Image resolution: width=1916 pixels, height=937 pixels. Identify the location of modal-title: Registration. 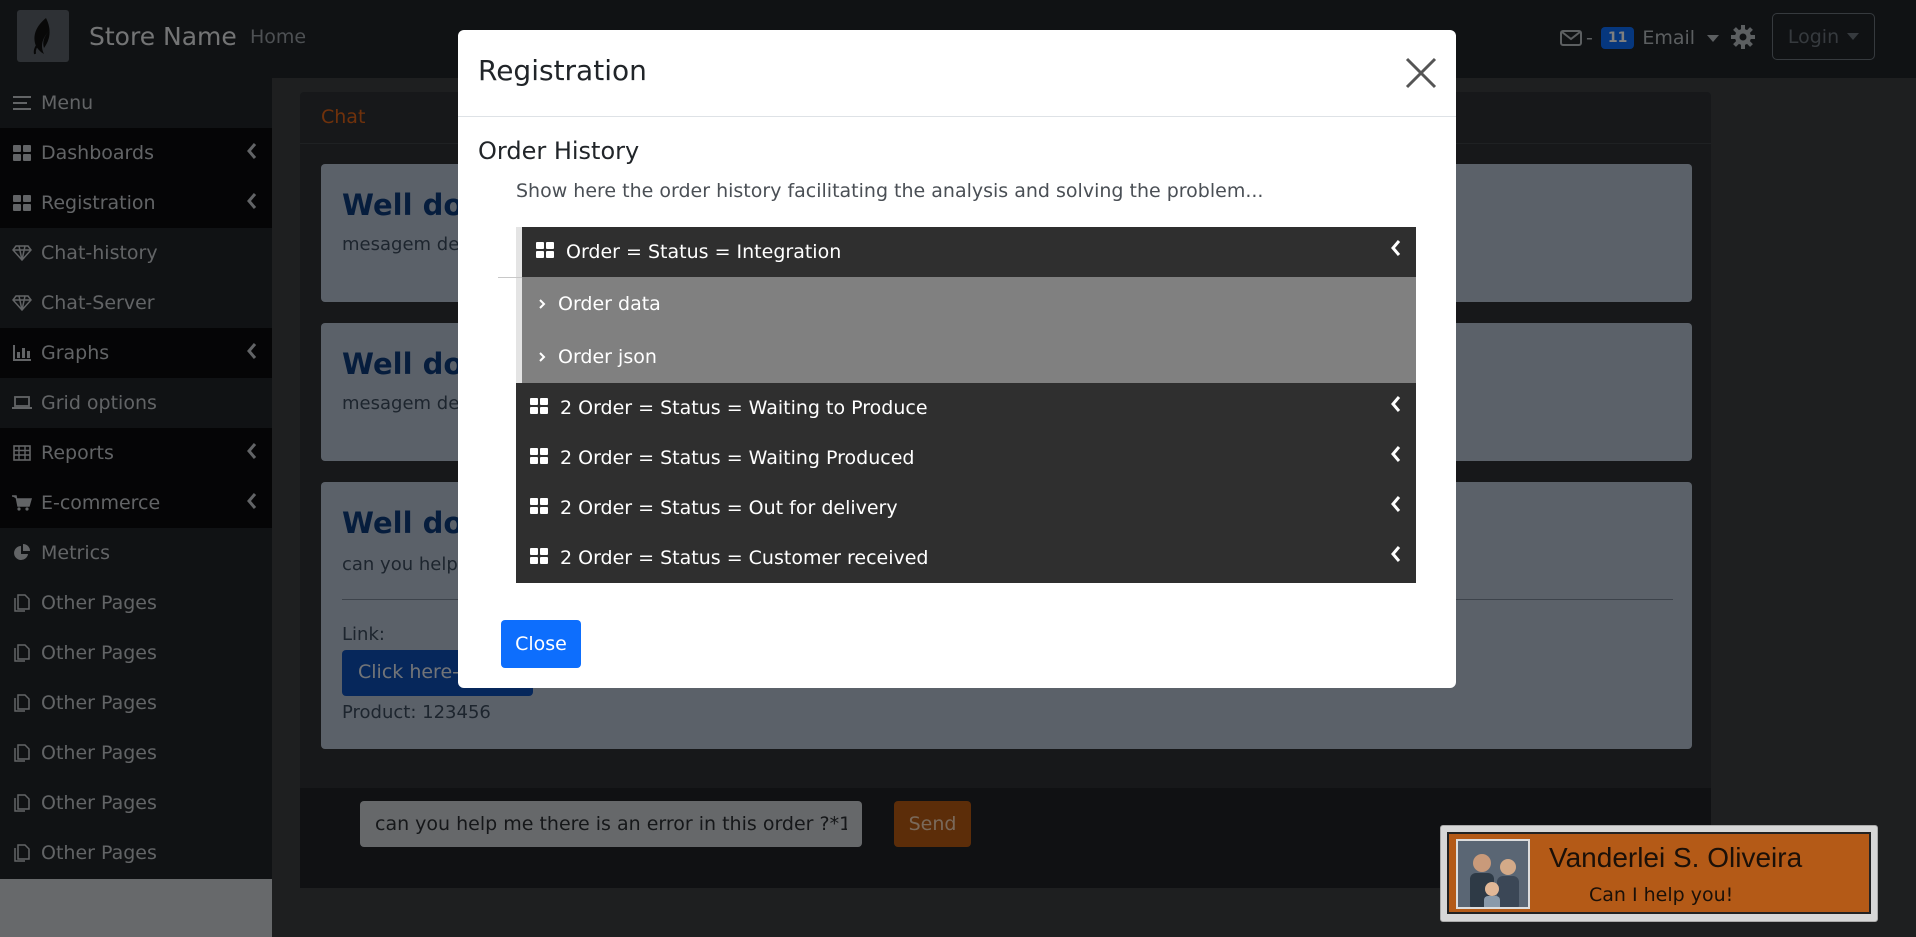
(562, 70).